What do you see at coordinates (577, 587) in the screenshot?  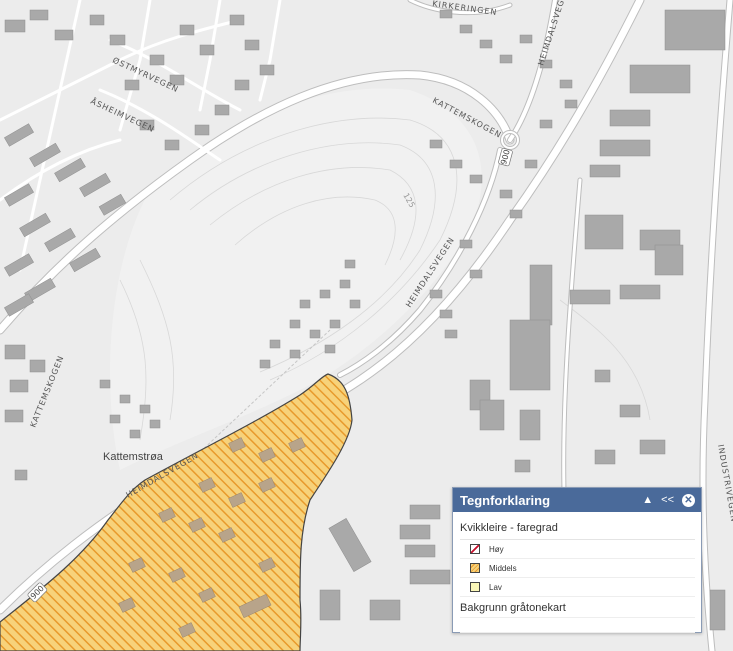 I see `legend-item-lav: Lav` at bounding box center [577, 587].